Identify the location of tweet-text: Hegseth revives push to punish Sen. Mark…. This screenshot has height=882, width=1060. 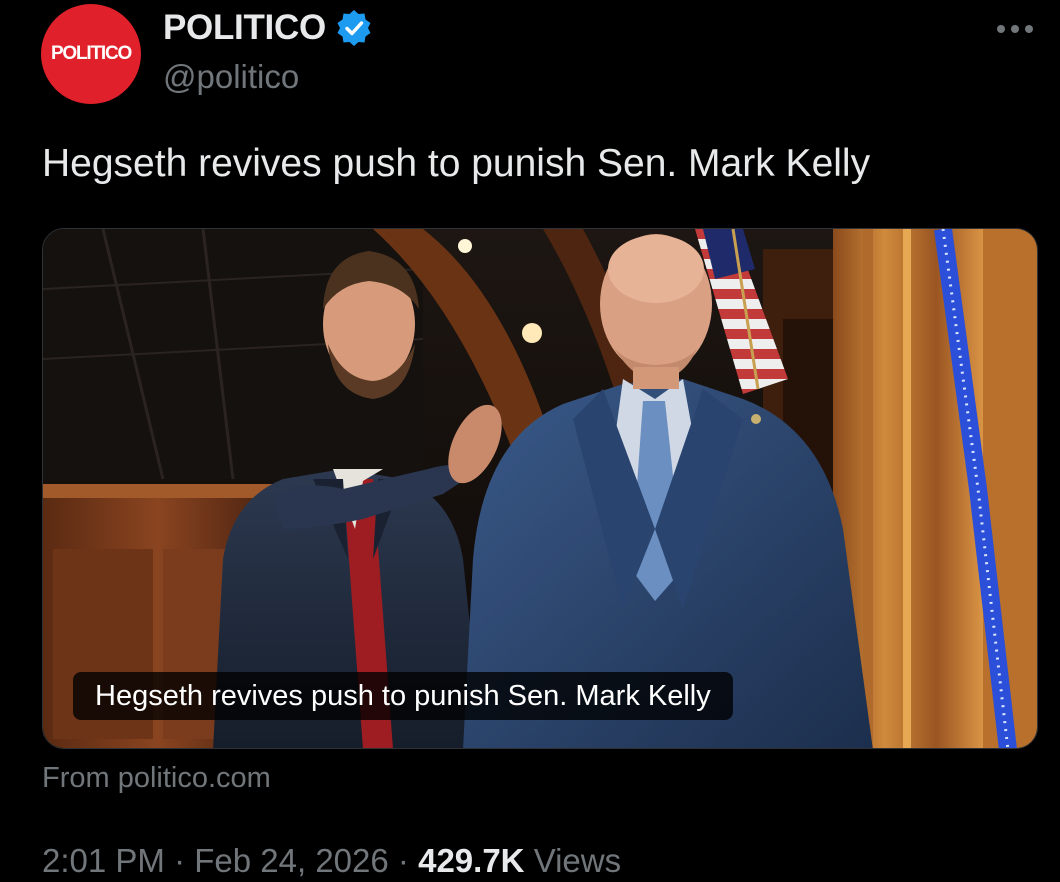
(456, 163).